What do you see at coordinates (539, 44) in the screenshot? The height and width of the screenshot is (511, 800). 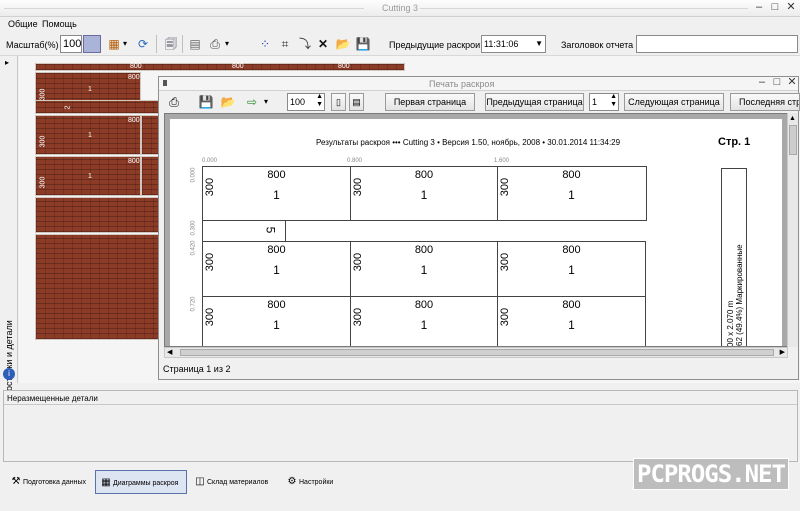 I see `chevron-down-icon: ▼` at bounding box center [539, 44].